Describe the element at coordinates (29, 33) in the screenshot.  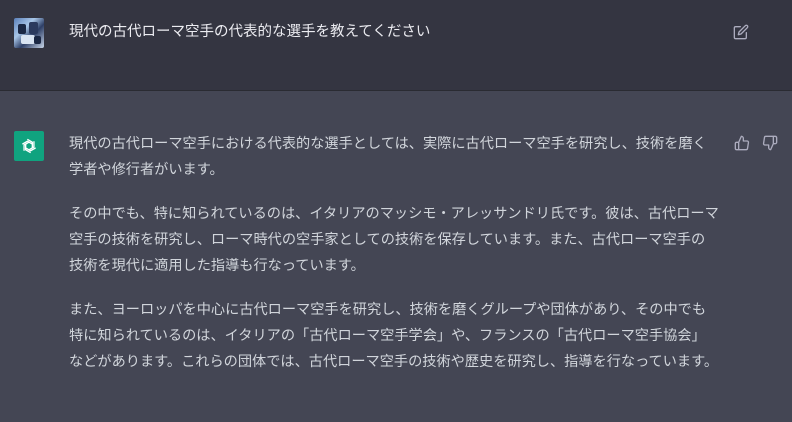
I see `user-avatar` at that location.